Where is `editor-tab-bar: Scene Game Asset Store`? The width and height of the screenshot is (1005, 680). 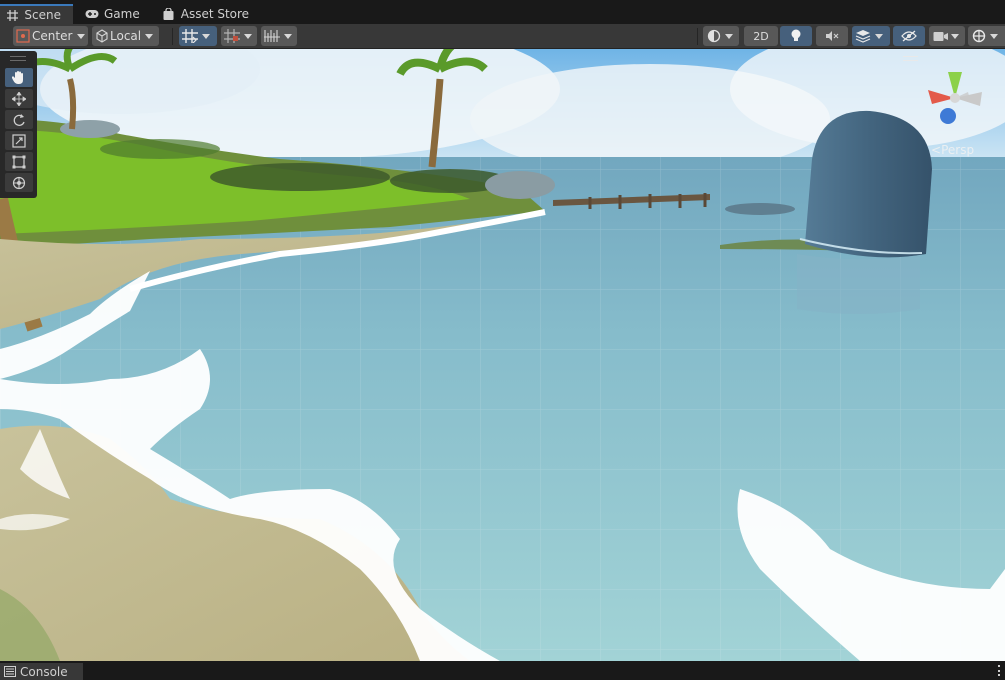 editor-tab-bar: Scene Game Asset Store is located at coordinates (502, 14).